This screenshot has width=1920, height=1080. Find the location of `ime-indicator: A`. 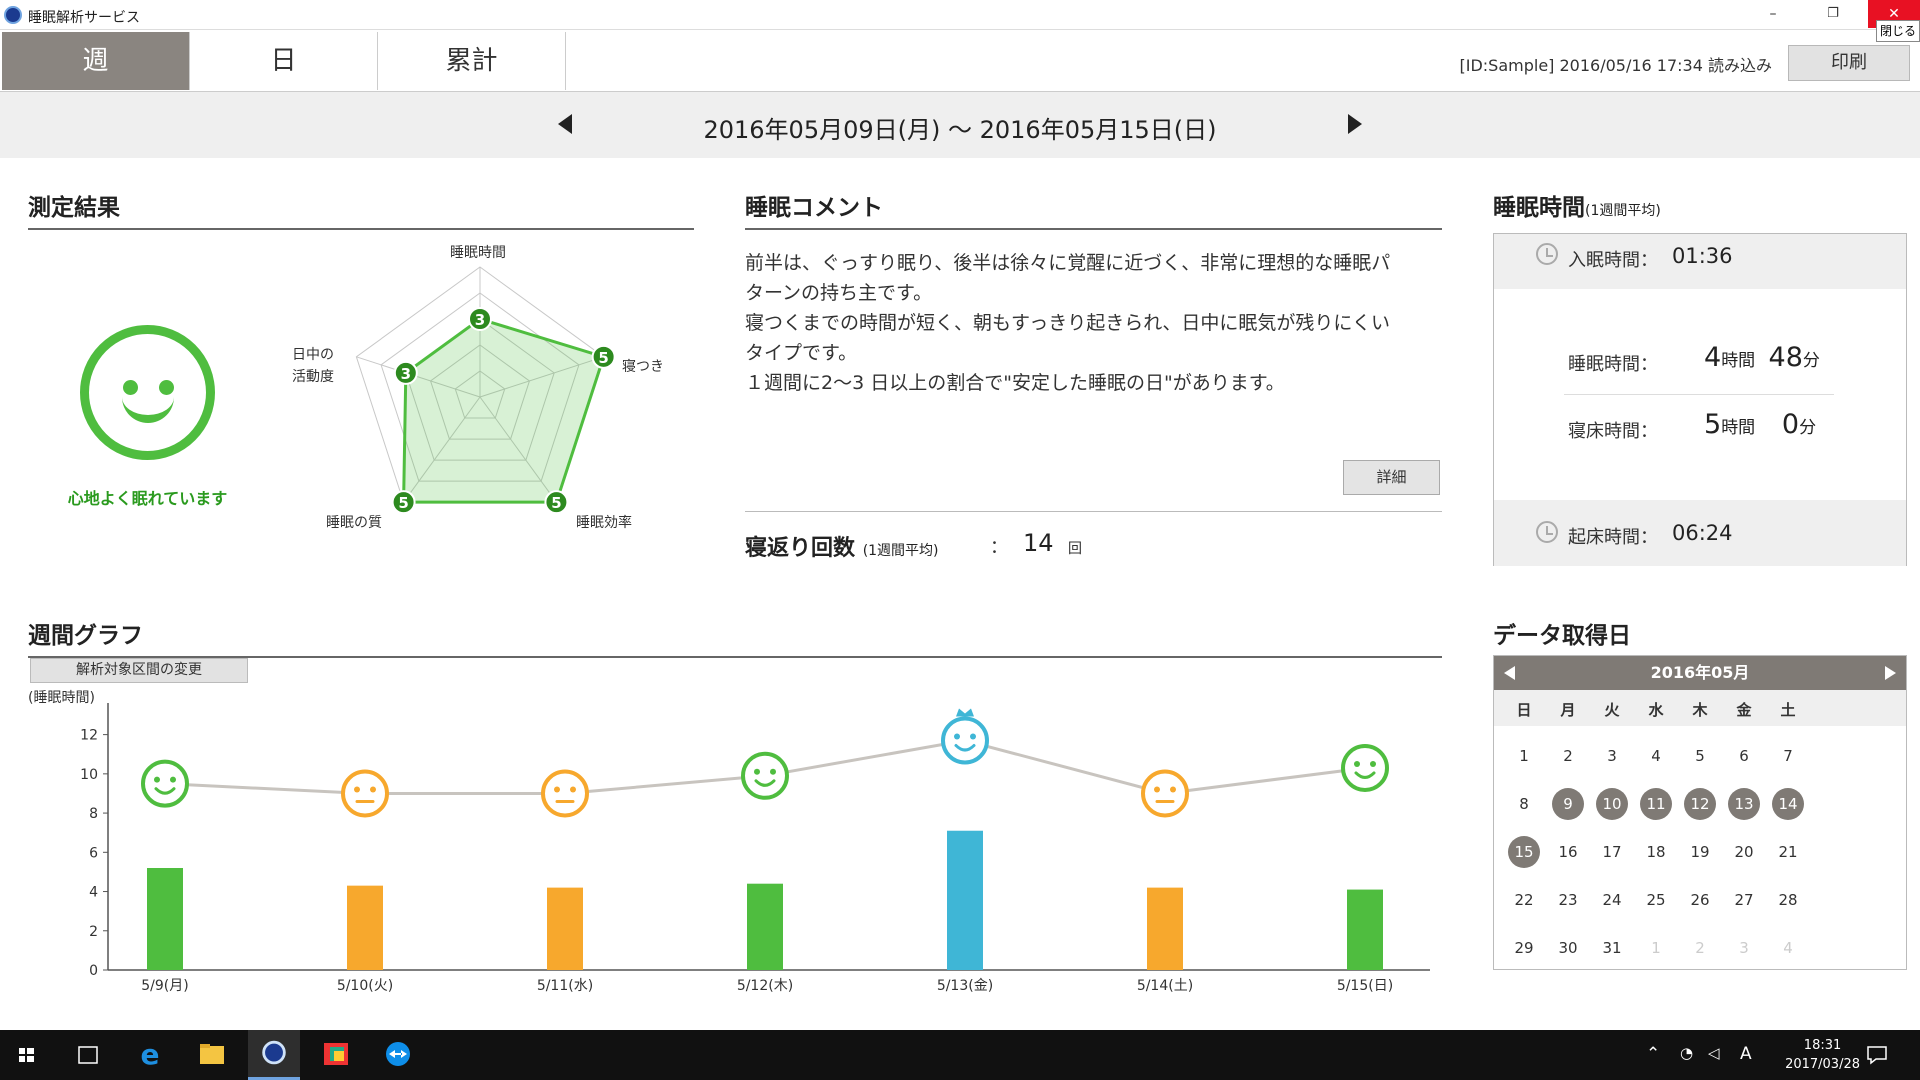

ime-indicator: A is located at coordinates (1746, 1054).